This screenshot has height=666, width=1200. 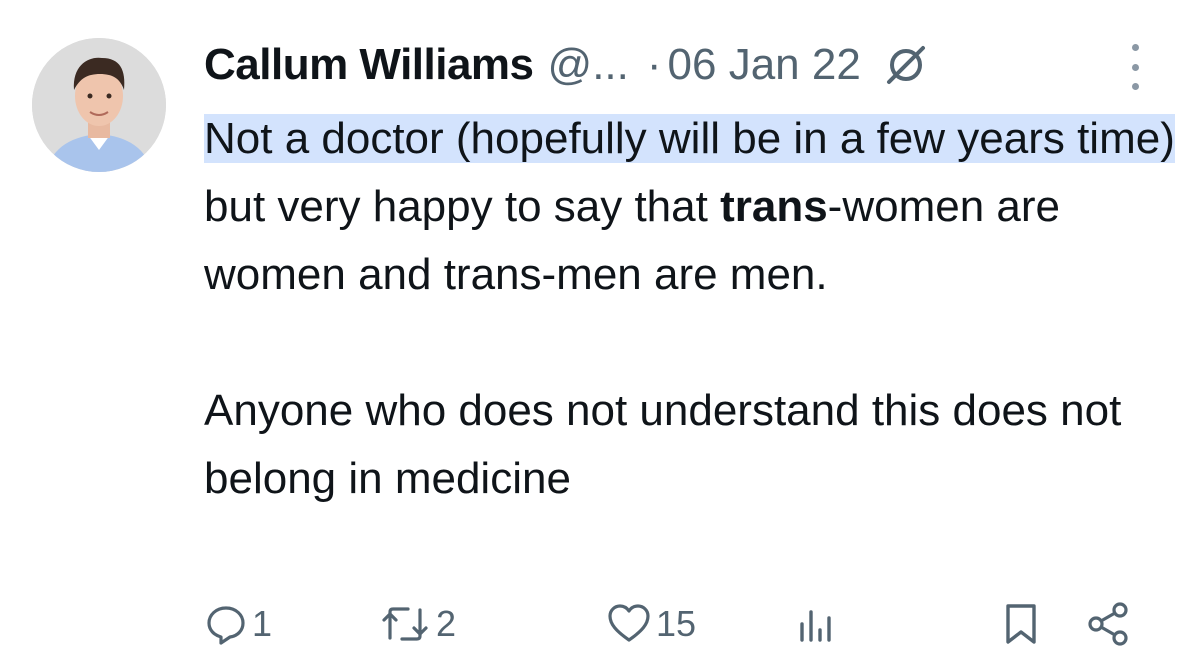 I want to click on views-button, so click(x=816, y=624).